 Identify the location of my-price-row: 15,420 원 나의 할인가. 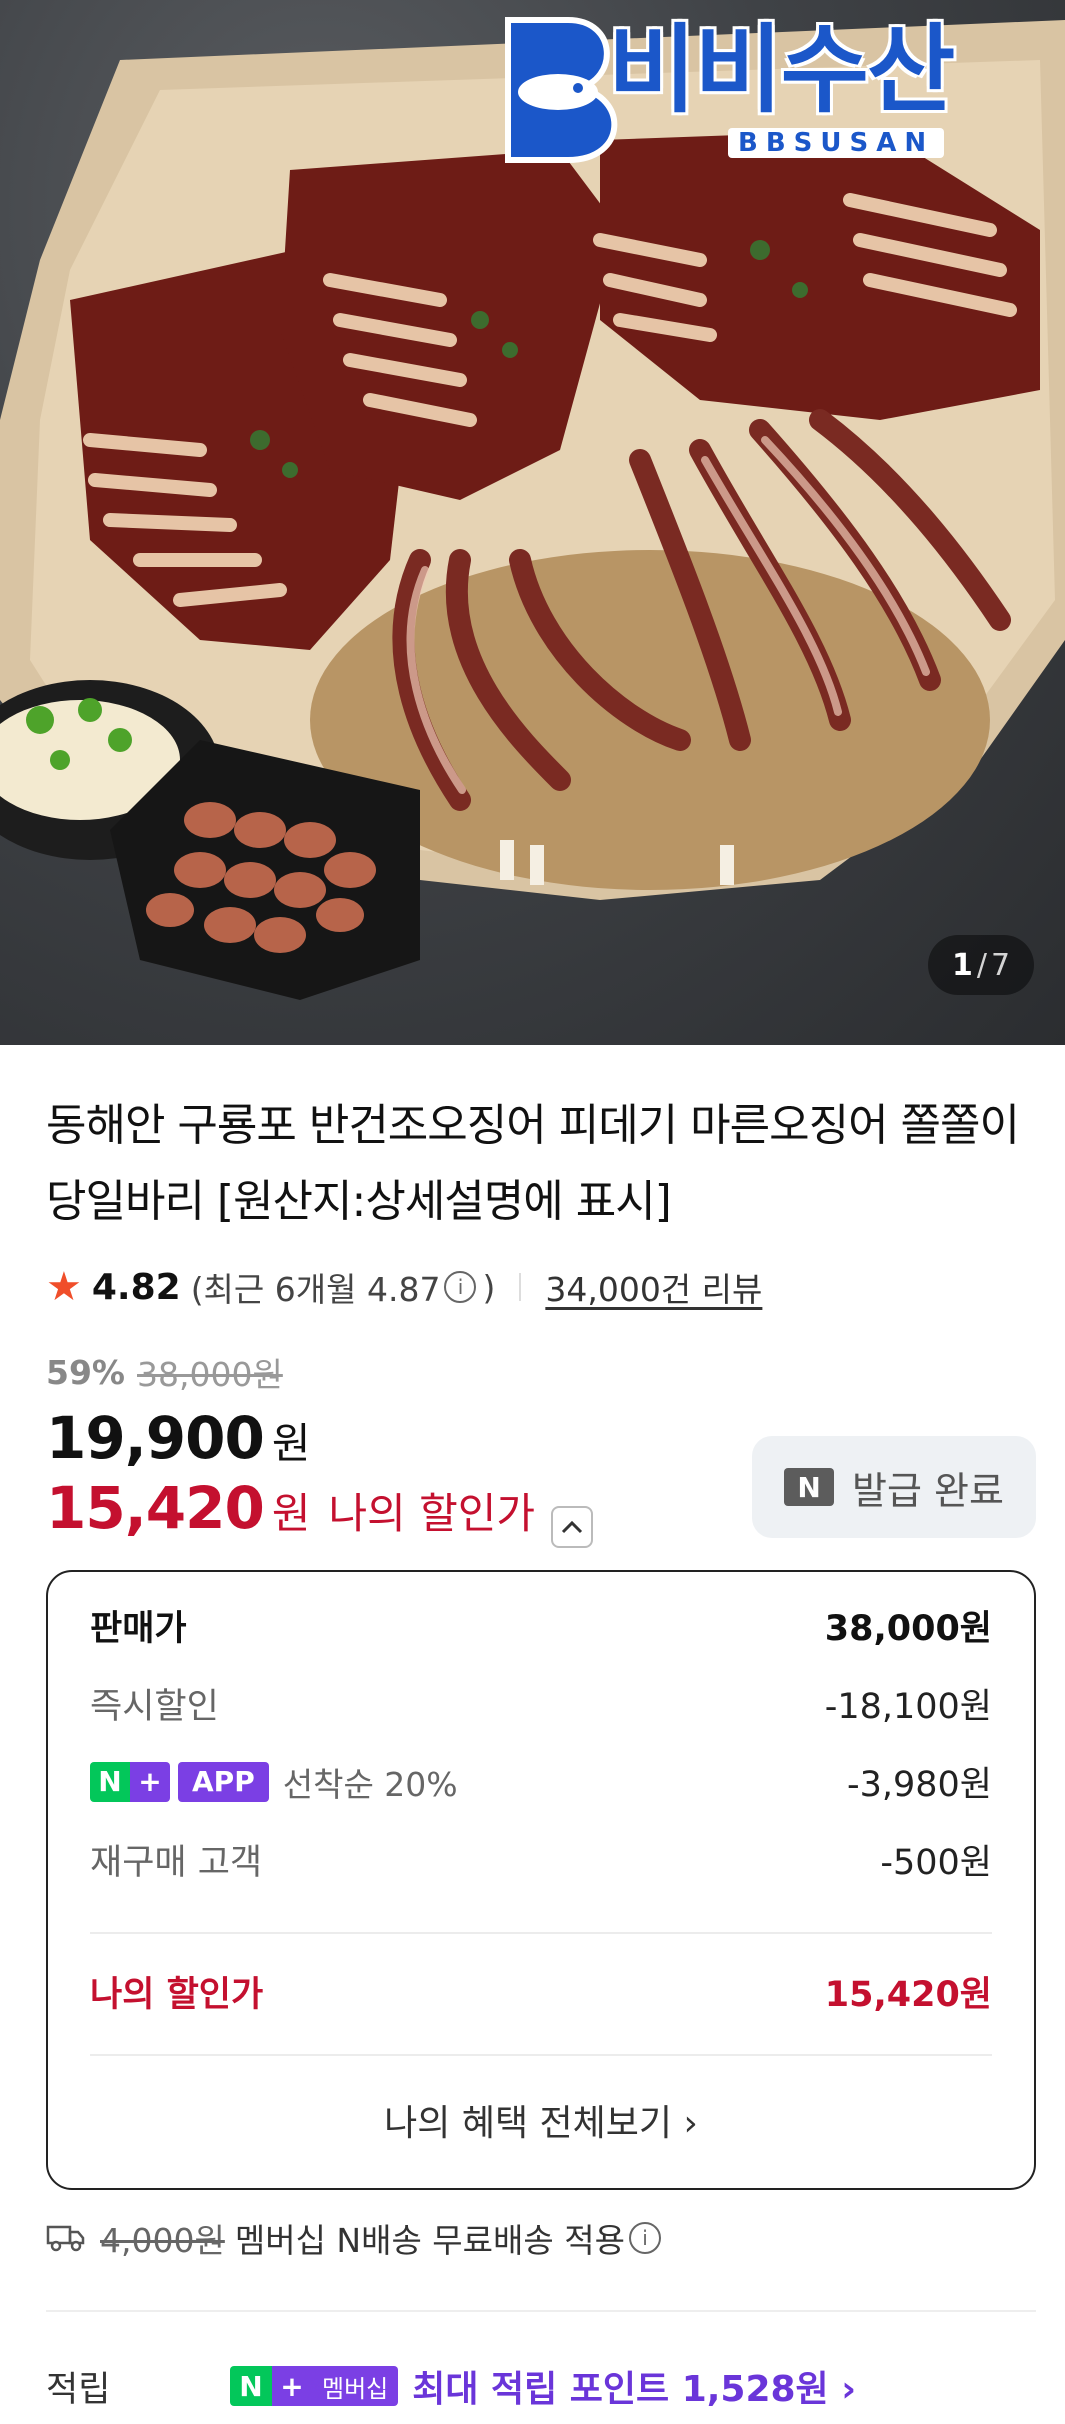
(320, 1511).